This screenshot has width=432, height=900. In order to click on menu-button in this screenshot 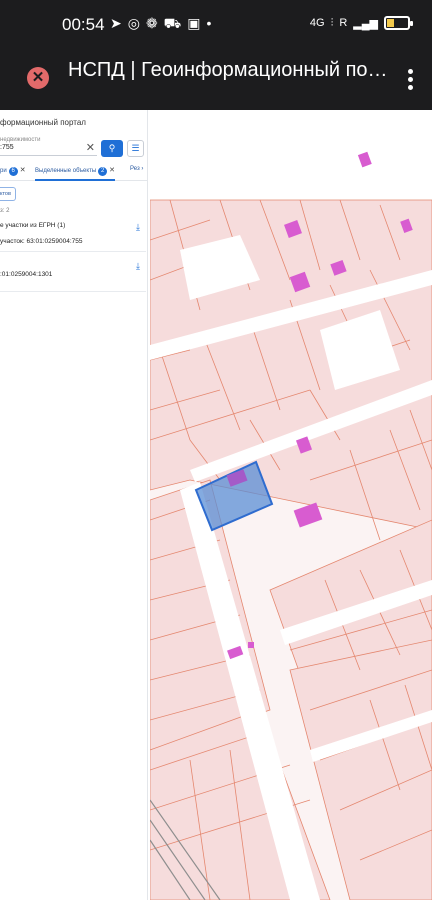, I will do `click(410, 79)`.